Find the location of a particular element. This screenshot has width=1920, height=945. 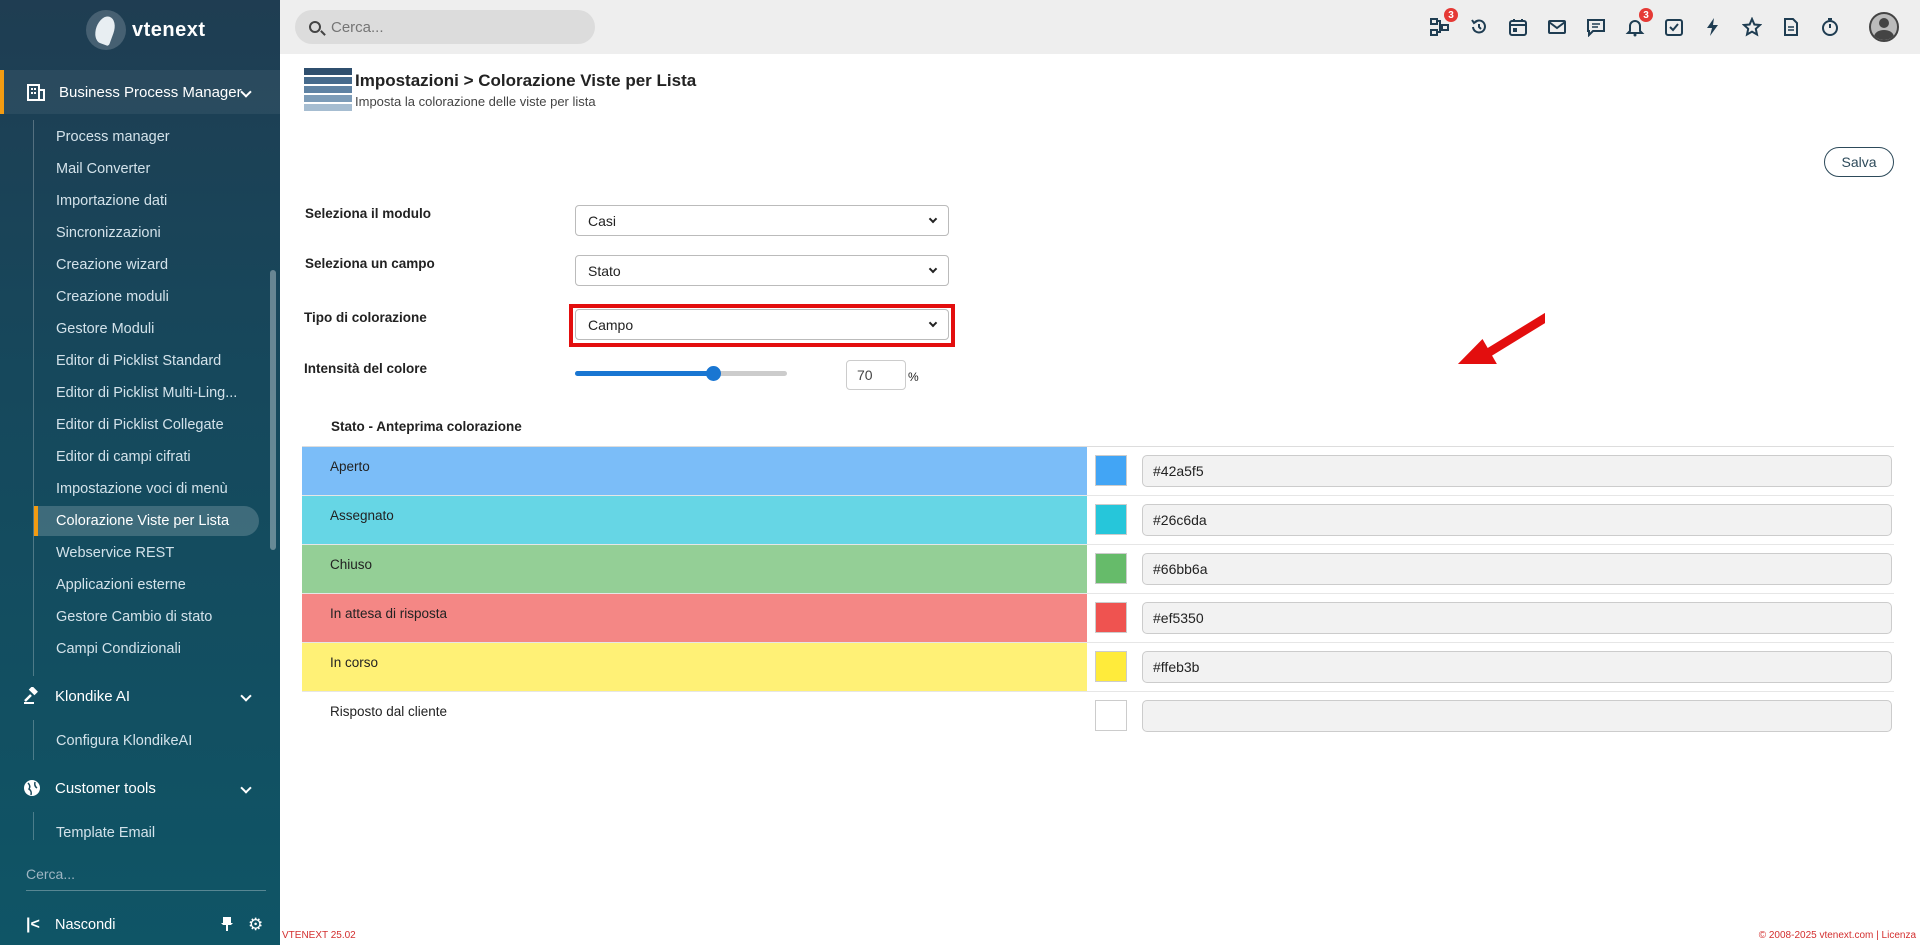

calendar-icon is located at coordinates (1518, 27).